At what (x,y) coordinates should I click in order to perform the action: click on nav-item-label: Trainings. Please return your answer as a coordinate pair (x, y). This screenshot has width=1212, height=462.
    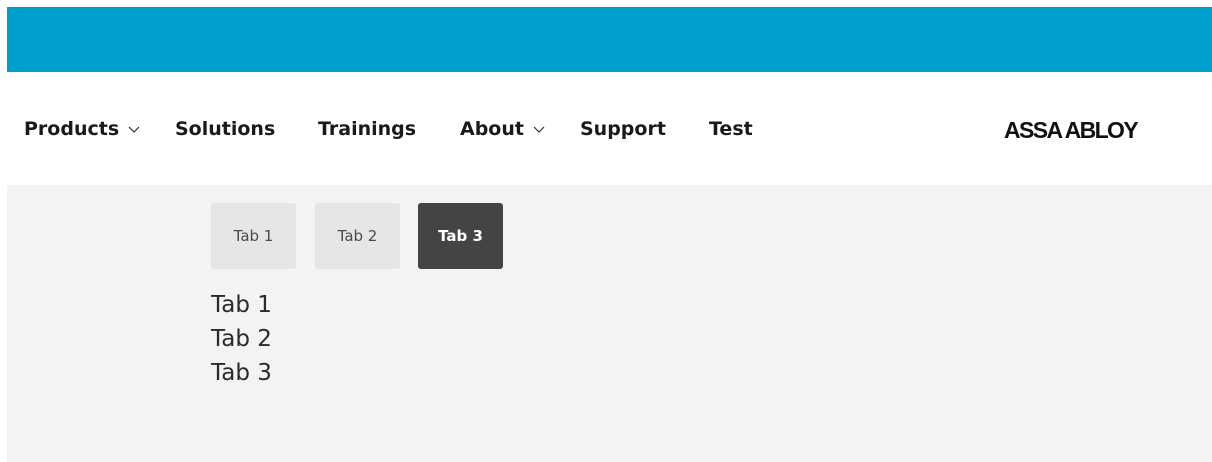
    Looking at the image, I should click on (367, 129).